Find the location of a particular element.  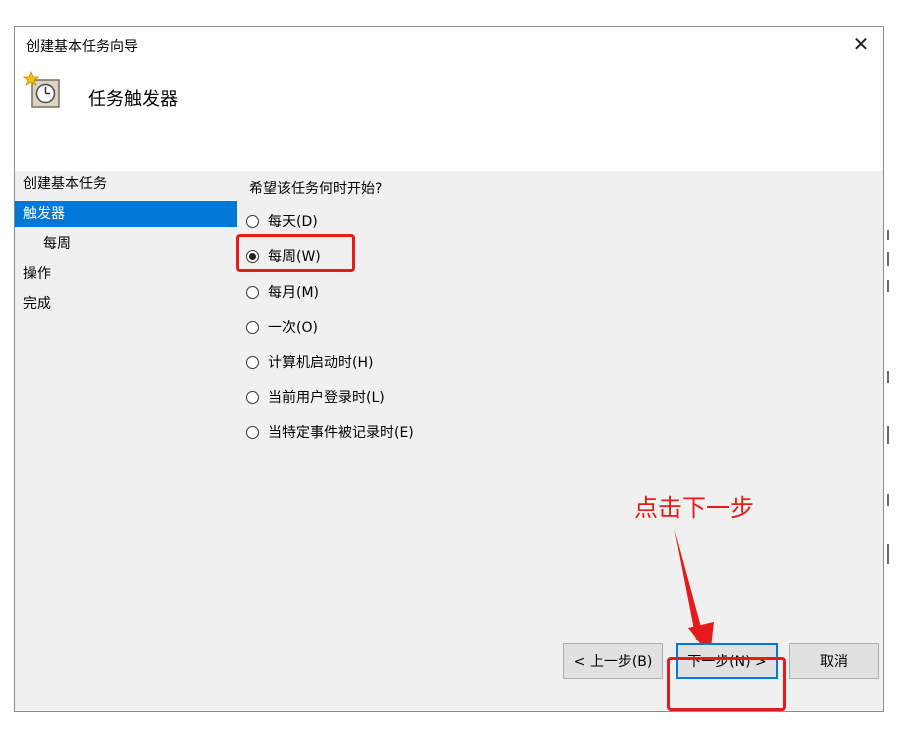

option-once: 一次(O) is located at coordinates (282, 327).